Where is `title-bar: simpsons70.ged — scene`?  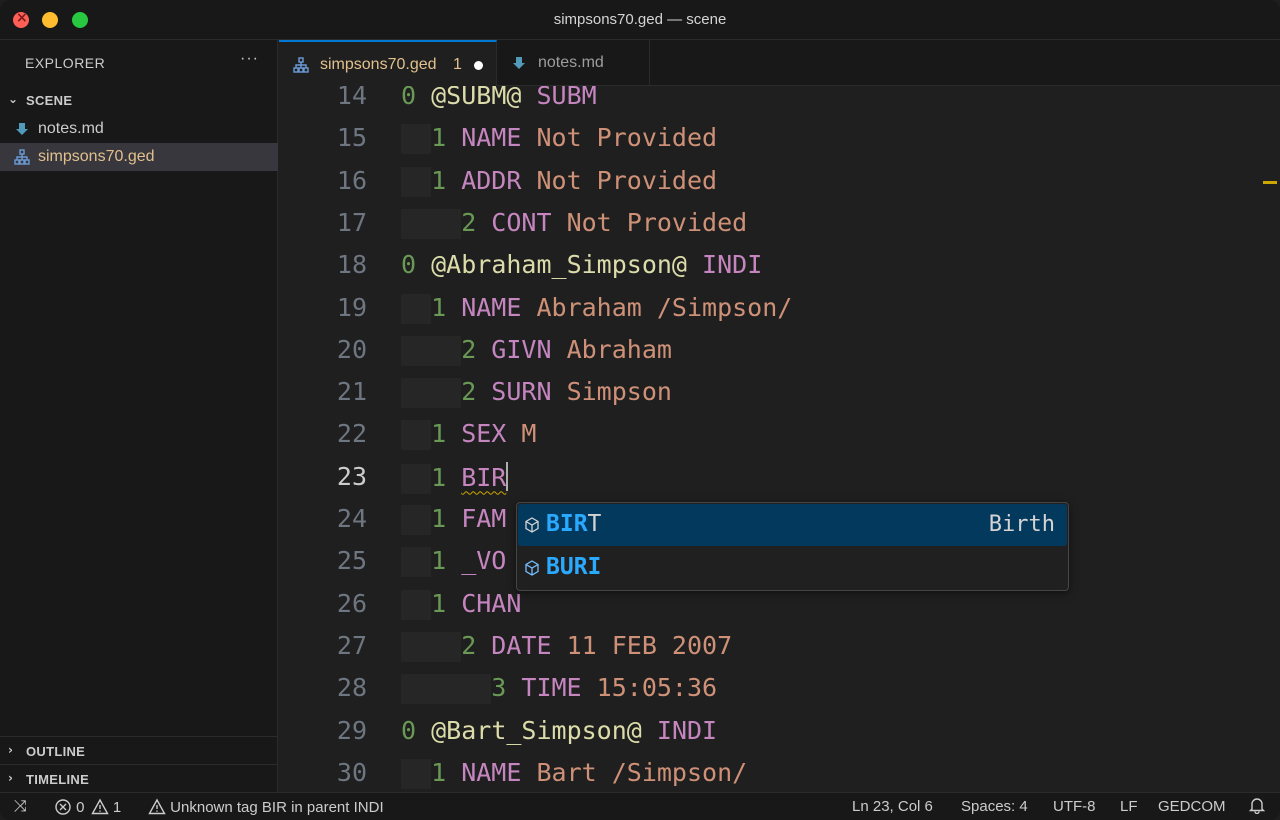
title-bar: simpsons70.ged — scene is located at coordinates (640, 20).